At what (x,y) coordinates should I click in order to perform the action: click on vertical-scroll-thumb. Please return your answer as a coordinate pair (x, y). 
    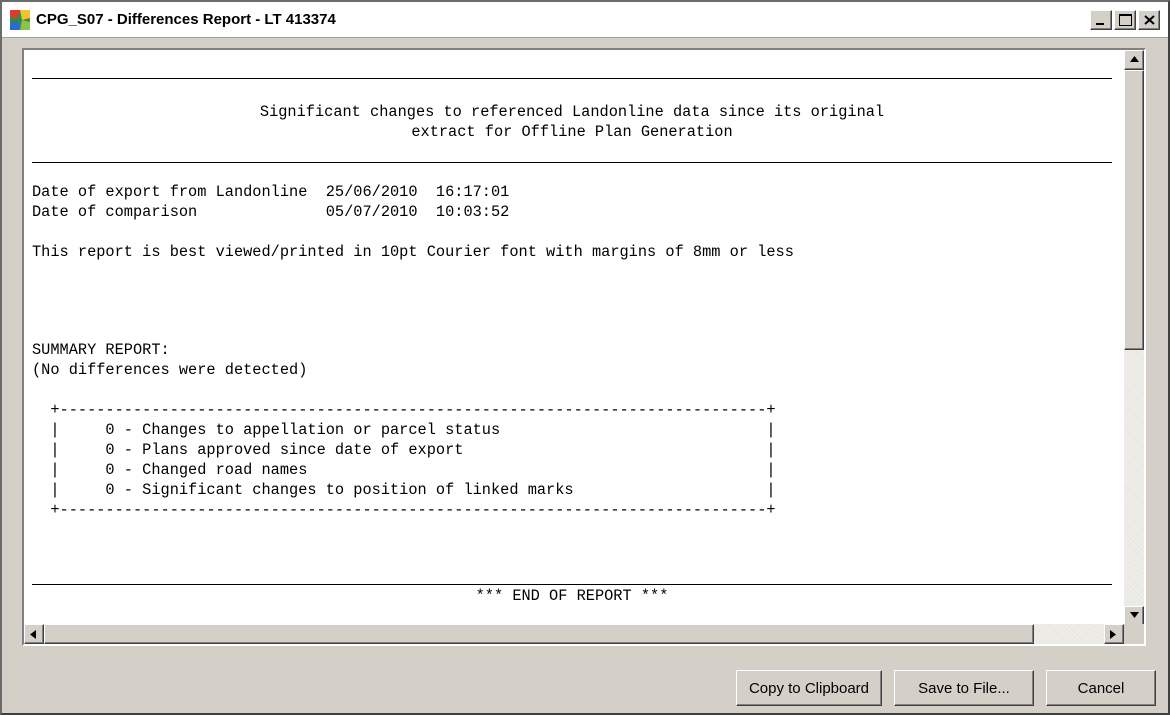
    Looking at the image, I should click on (1134, 210).